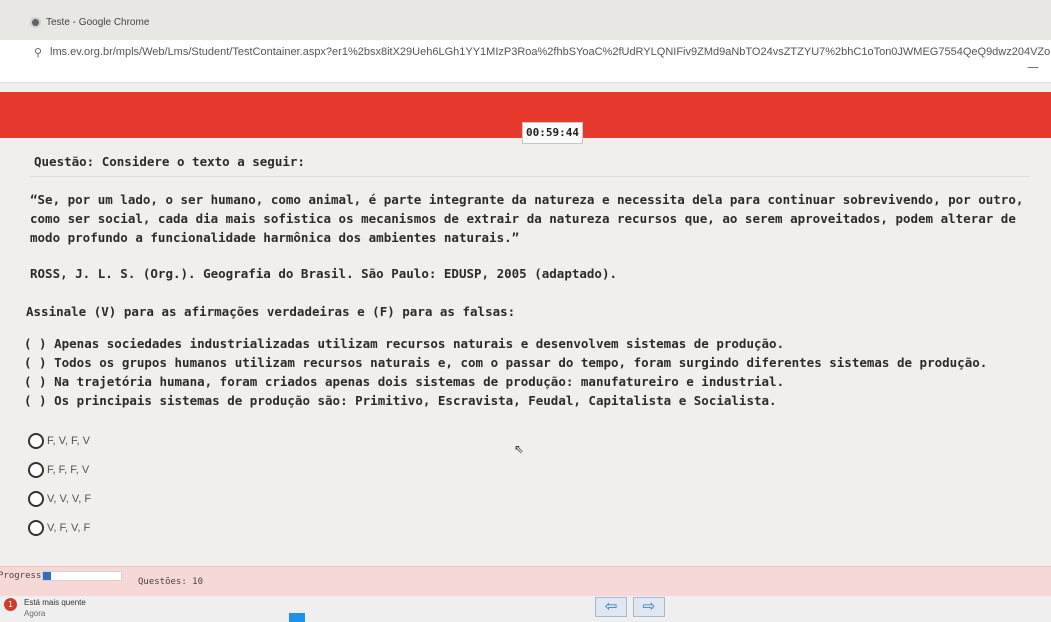 This screenshot has width=1051, height=622. I want to click on progress-footer: Progresso: Questões: 10, so click(525, 581).